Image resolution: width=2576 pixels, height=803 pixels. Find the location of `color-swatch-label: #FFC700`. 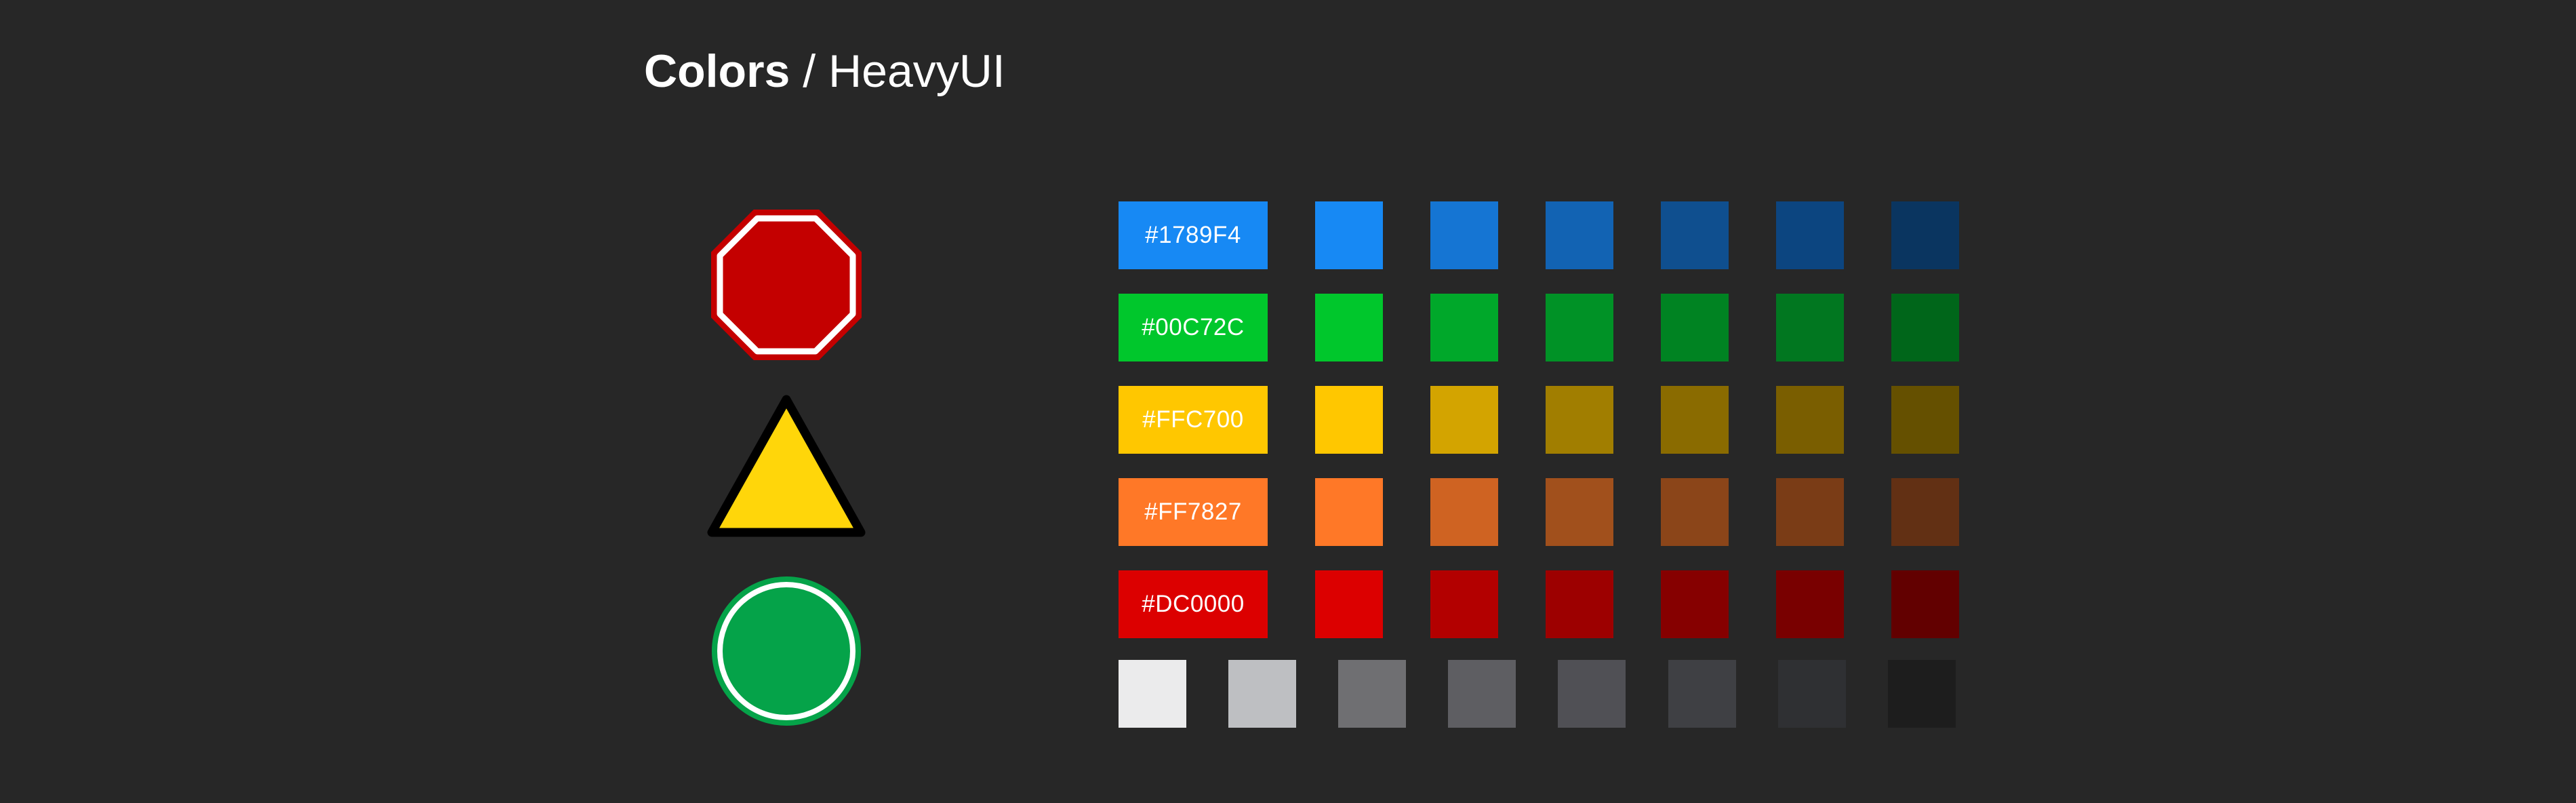

color-swatch-label: #FFC700 is located at coordinates (1193, 420).